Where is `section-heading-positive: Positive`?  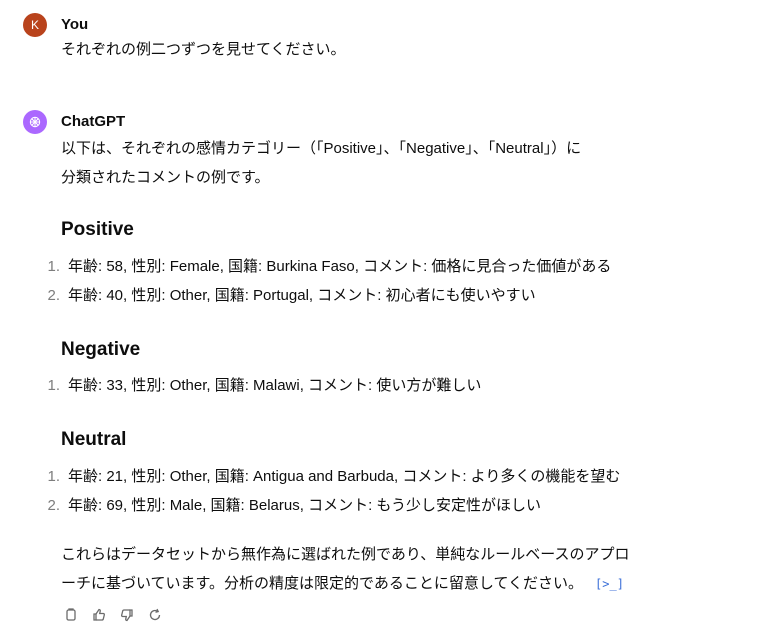
section-heading-positive: Positive is located at coordinates (97, 229).